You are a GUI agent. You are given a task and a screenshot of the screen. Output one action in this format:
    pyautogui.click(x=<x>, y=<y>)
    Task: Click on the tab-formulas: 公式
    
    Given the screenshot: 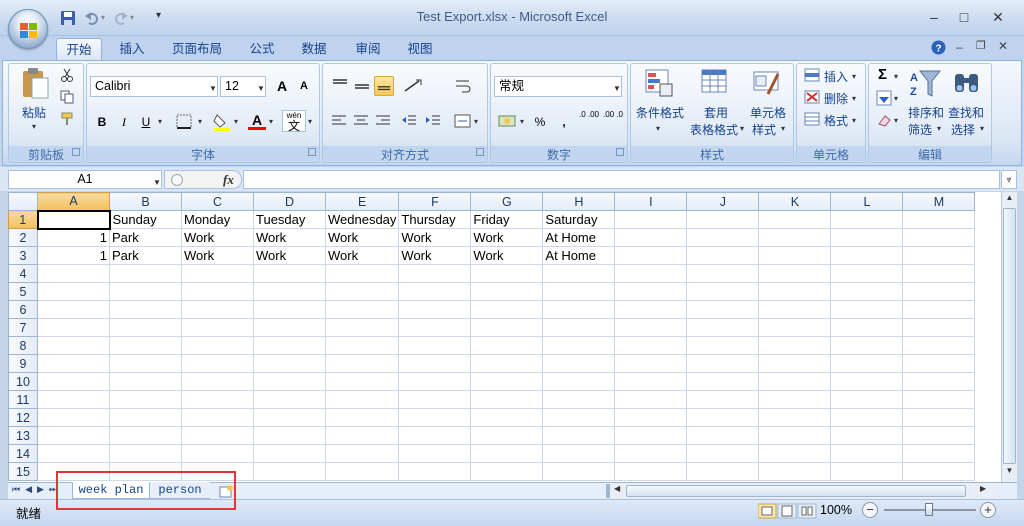 What is the action you would take?
    pyautogui.click(x=262, y=49)
    